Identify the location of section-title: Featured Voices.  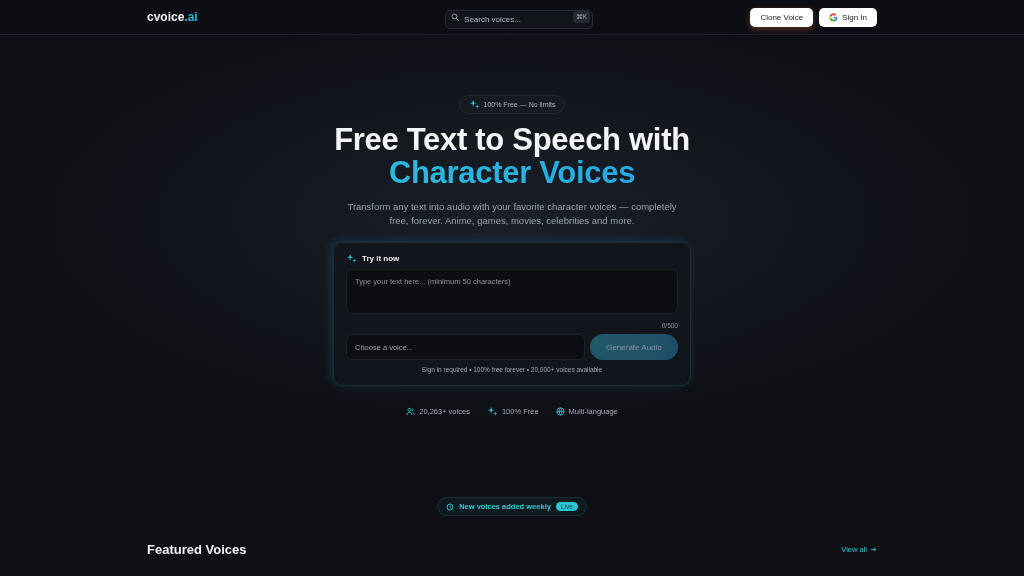
(197, 549).